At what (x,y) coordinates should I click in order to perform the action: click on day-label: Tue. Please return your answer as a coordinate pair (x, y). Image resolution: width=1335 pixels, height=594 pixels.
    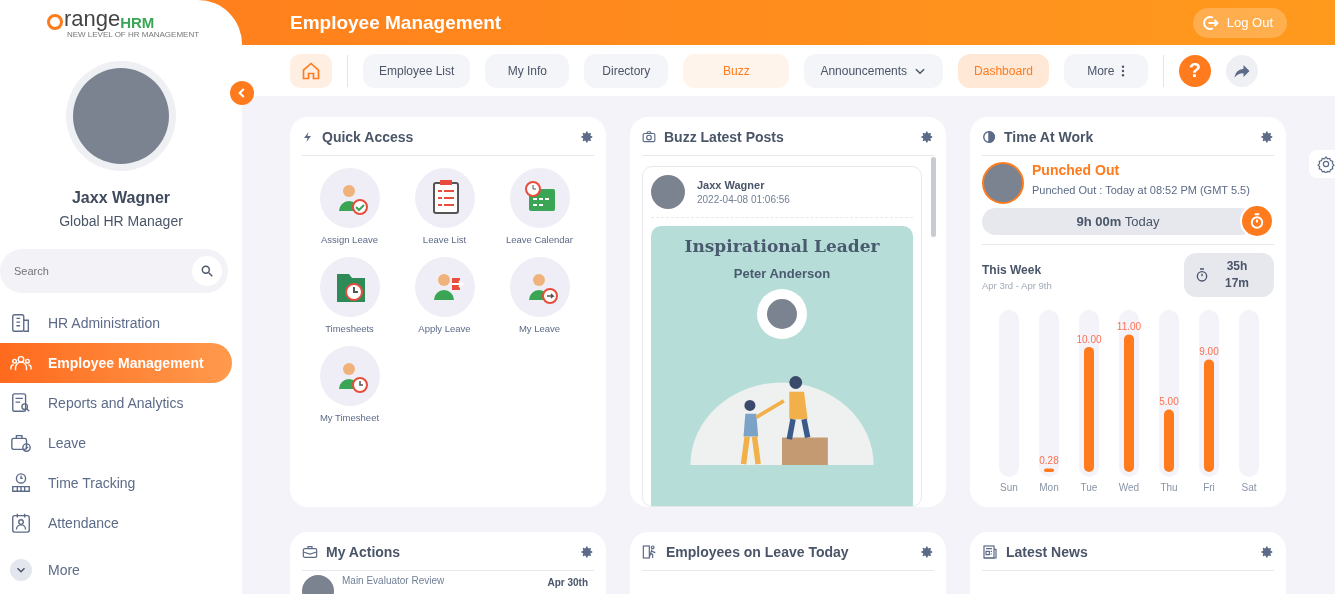
    Looking at the image, I should click on (1089, 487).